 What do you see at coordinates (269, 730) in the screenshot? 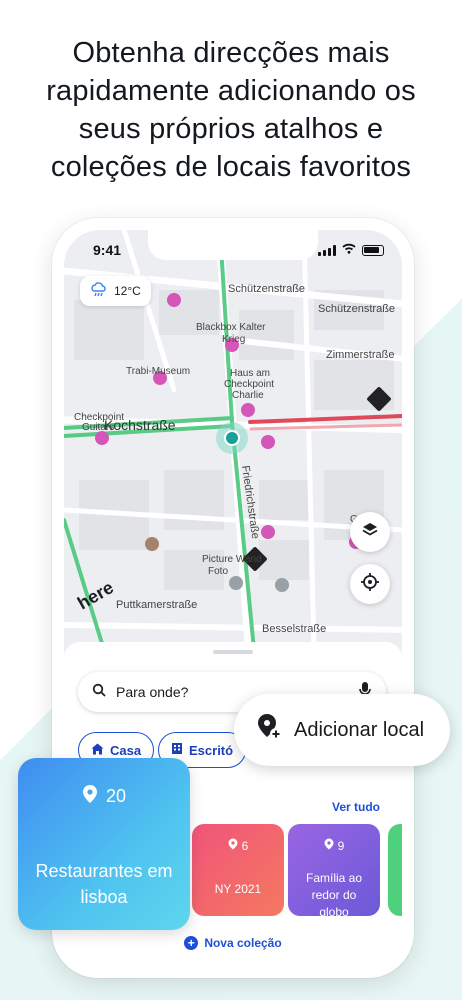
I see `add-location-pin-icon` at bounding box center [269, 730].